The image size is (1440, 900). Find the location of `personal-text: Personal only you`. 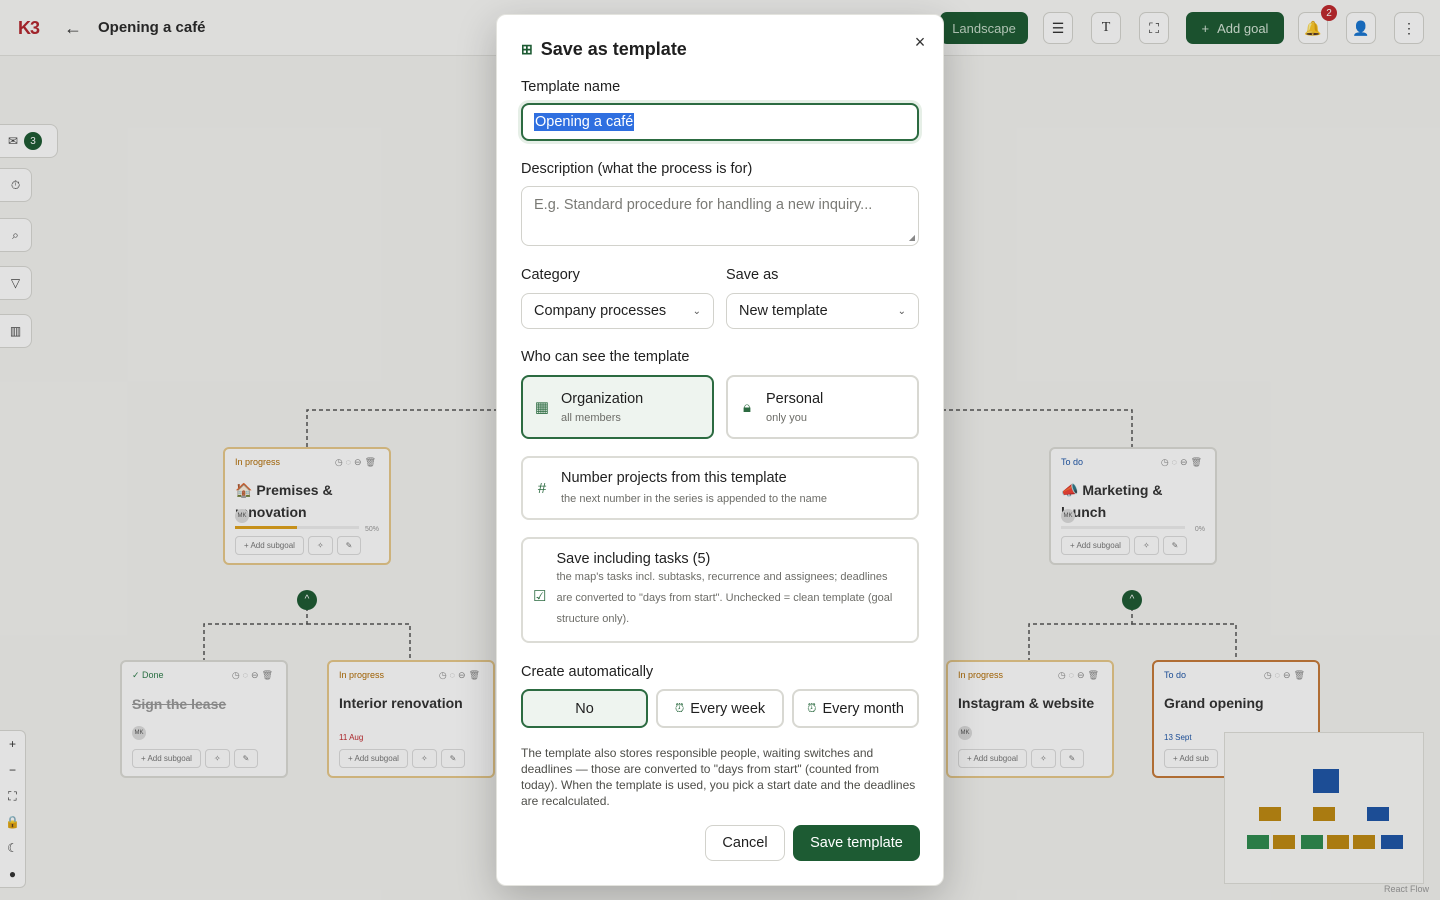

personal-text: Personal only you is located at coordinates (794, 407).